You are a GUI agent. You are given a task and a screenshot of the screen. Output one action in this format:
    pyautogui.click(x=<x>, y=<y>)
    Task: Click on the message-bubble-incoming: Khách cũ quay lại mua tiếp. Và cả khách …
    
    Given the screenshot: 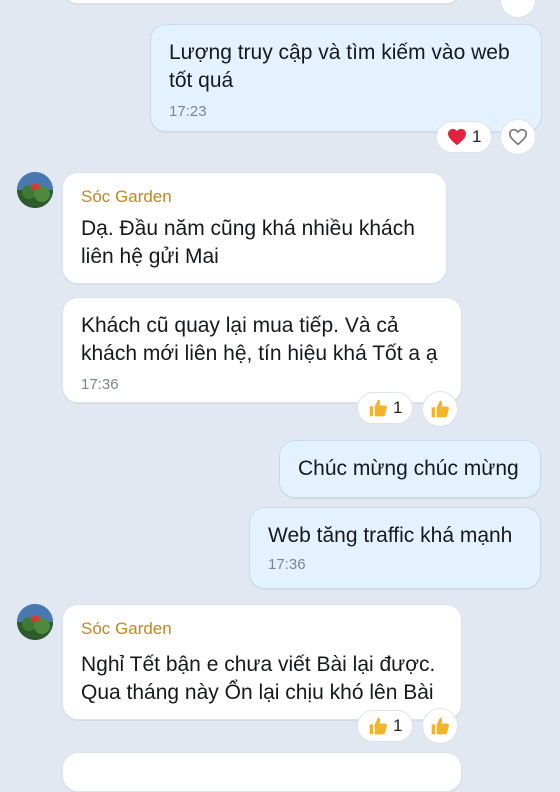 What is the action you would take?
    pyautogui.click(x=262, y=350)
    